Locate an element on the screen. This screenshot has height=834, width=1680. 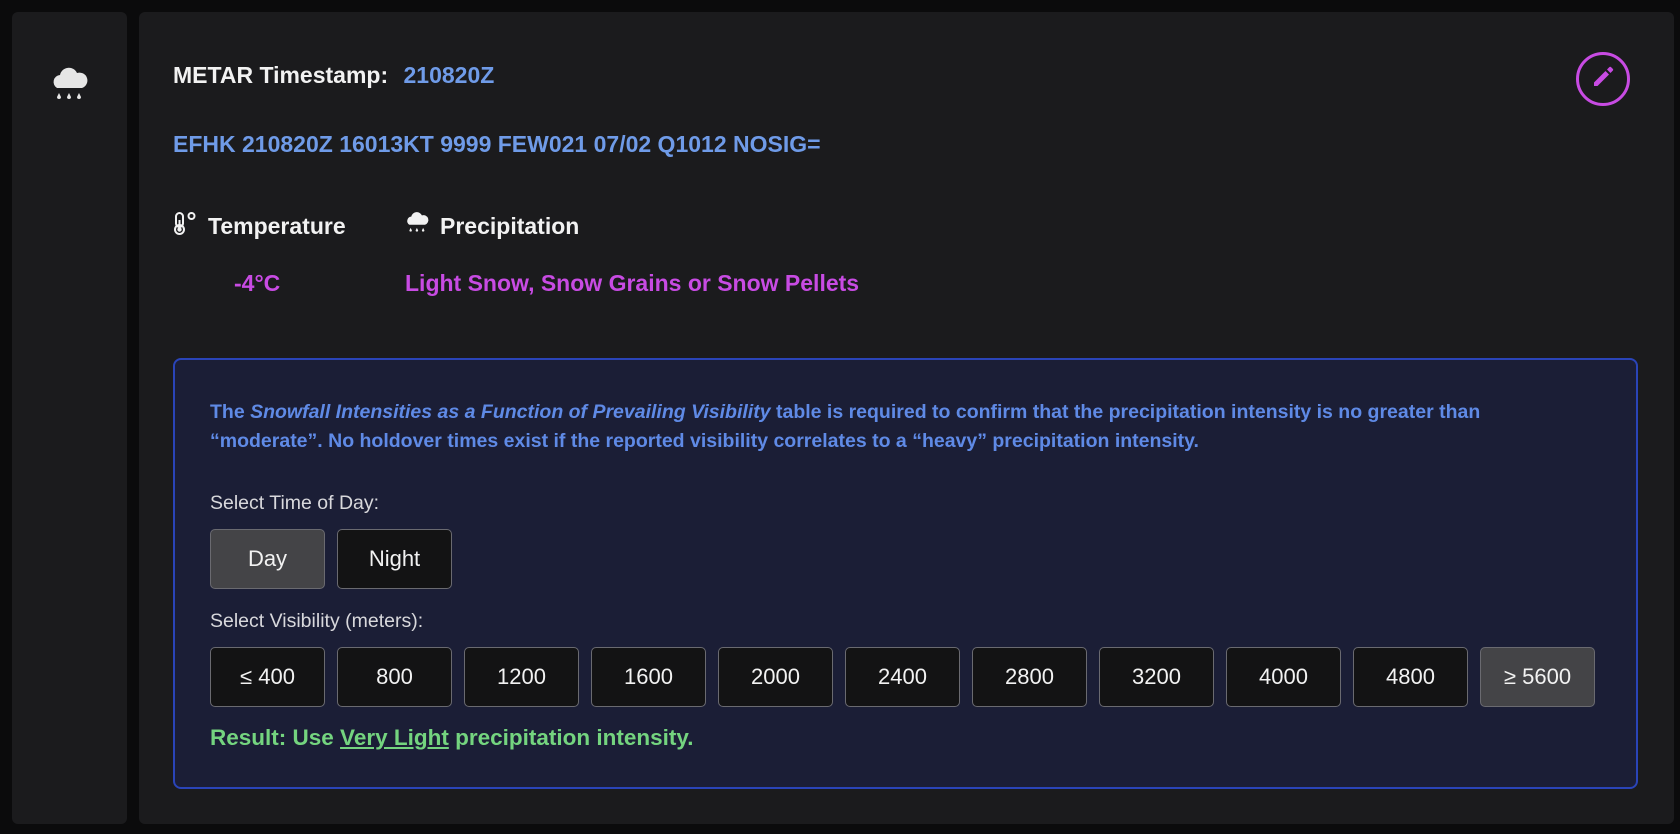
metar-timestamp-row: METAR Timestamp: 210820Z is located at coordinates (333, 75).